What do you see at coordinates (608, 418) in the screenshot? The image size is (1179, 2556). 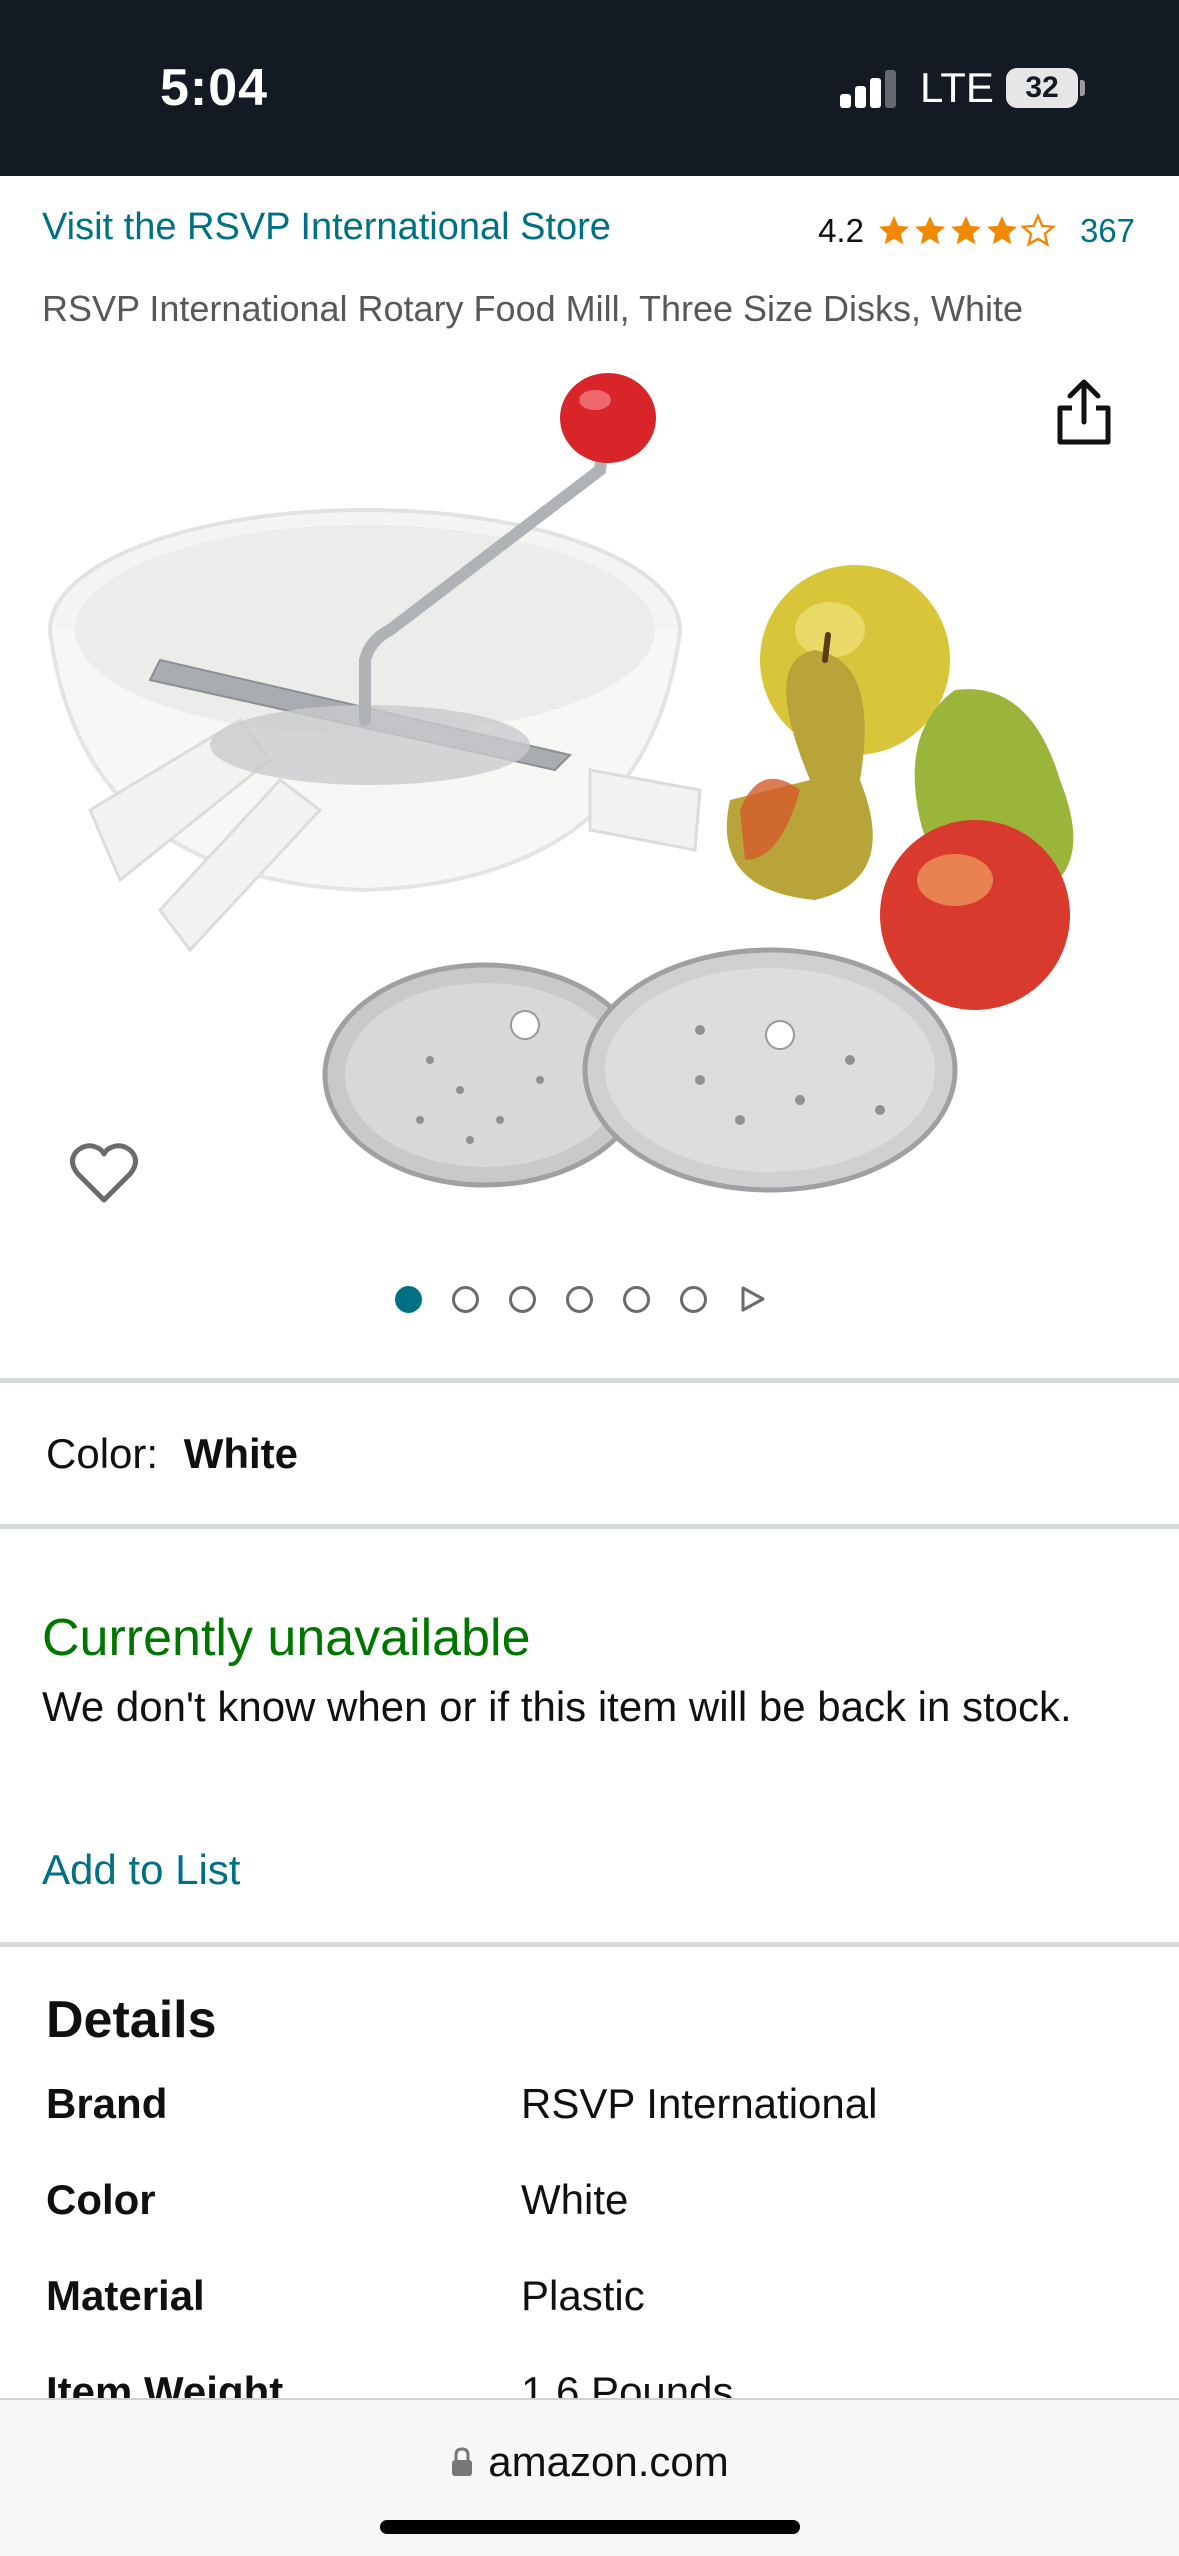 I see `crank-knob` at bounding box center [608, 418].